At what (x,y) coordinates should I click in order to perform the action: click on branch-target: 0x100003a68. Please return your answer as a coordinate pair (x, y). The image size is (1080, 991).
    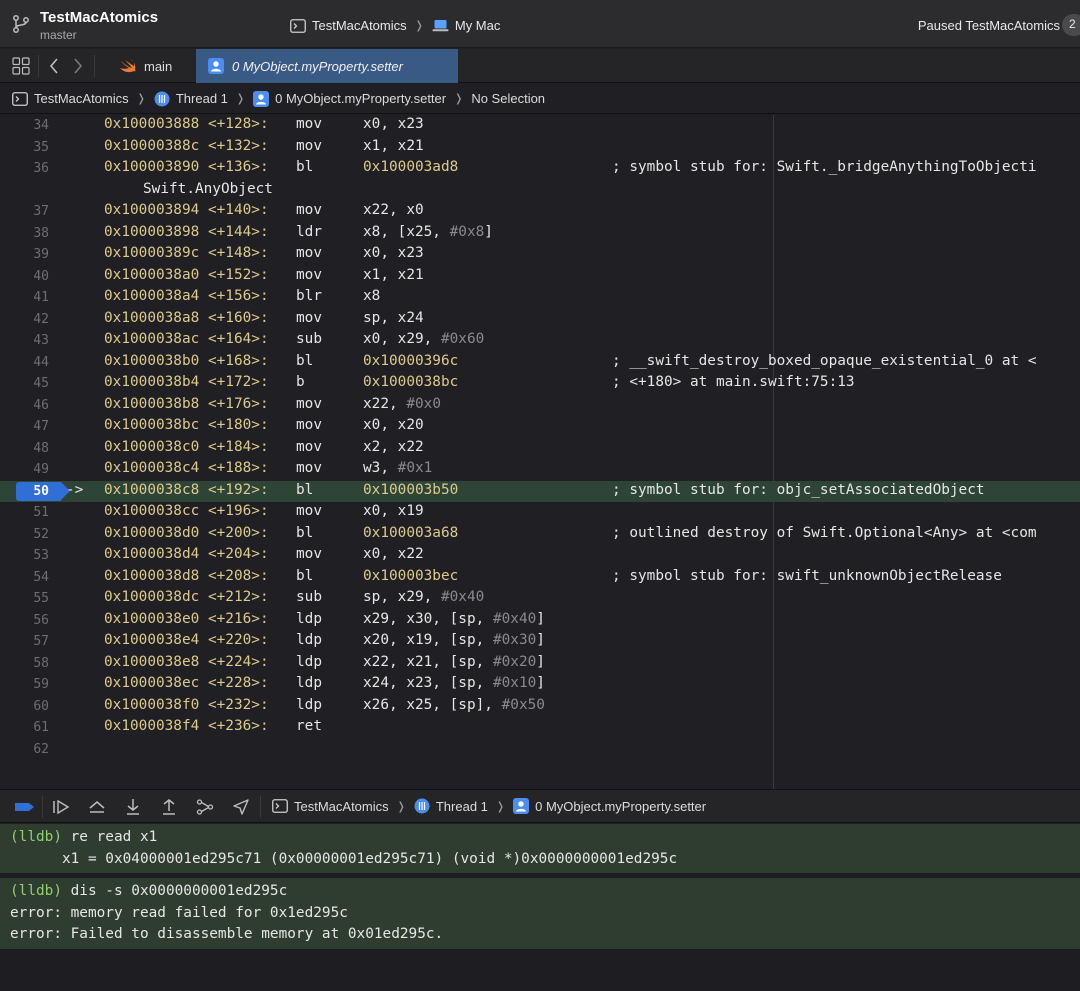
    Looking at the image, I should click on (411, 532).